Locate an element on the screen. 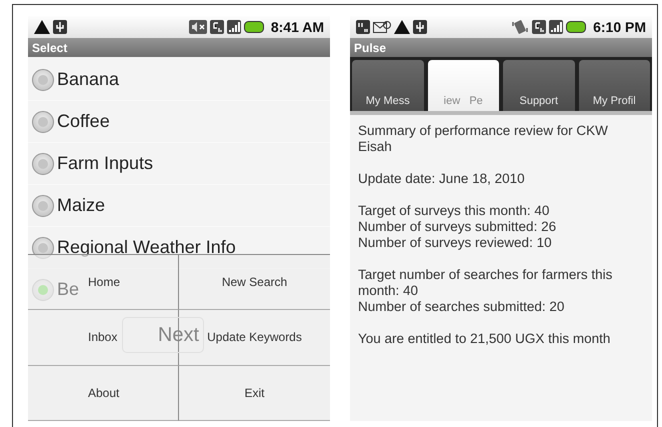 The width and height of the screenshot is (662, 427). option-label: Regional Weather Info is located at coordinates (146, 247).